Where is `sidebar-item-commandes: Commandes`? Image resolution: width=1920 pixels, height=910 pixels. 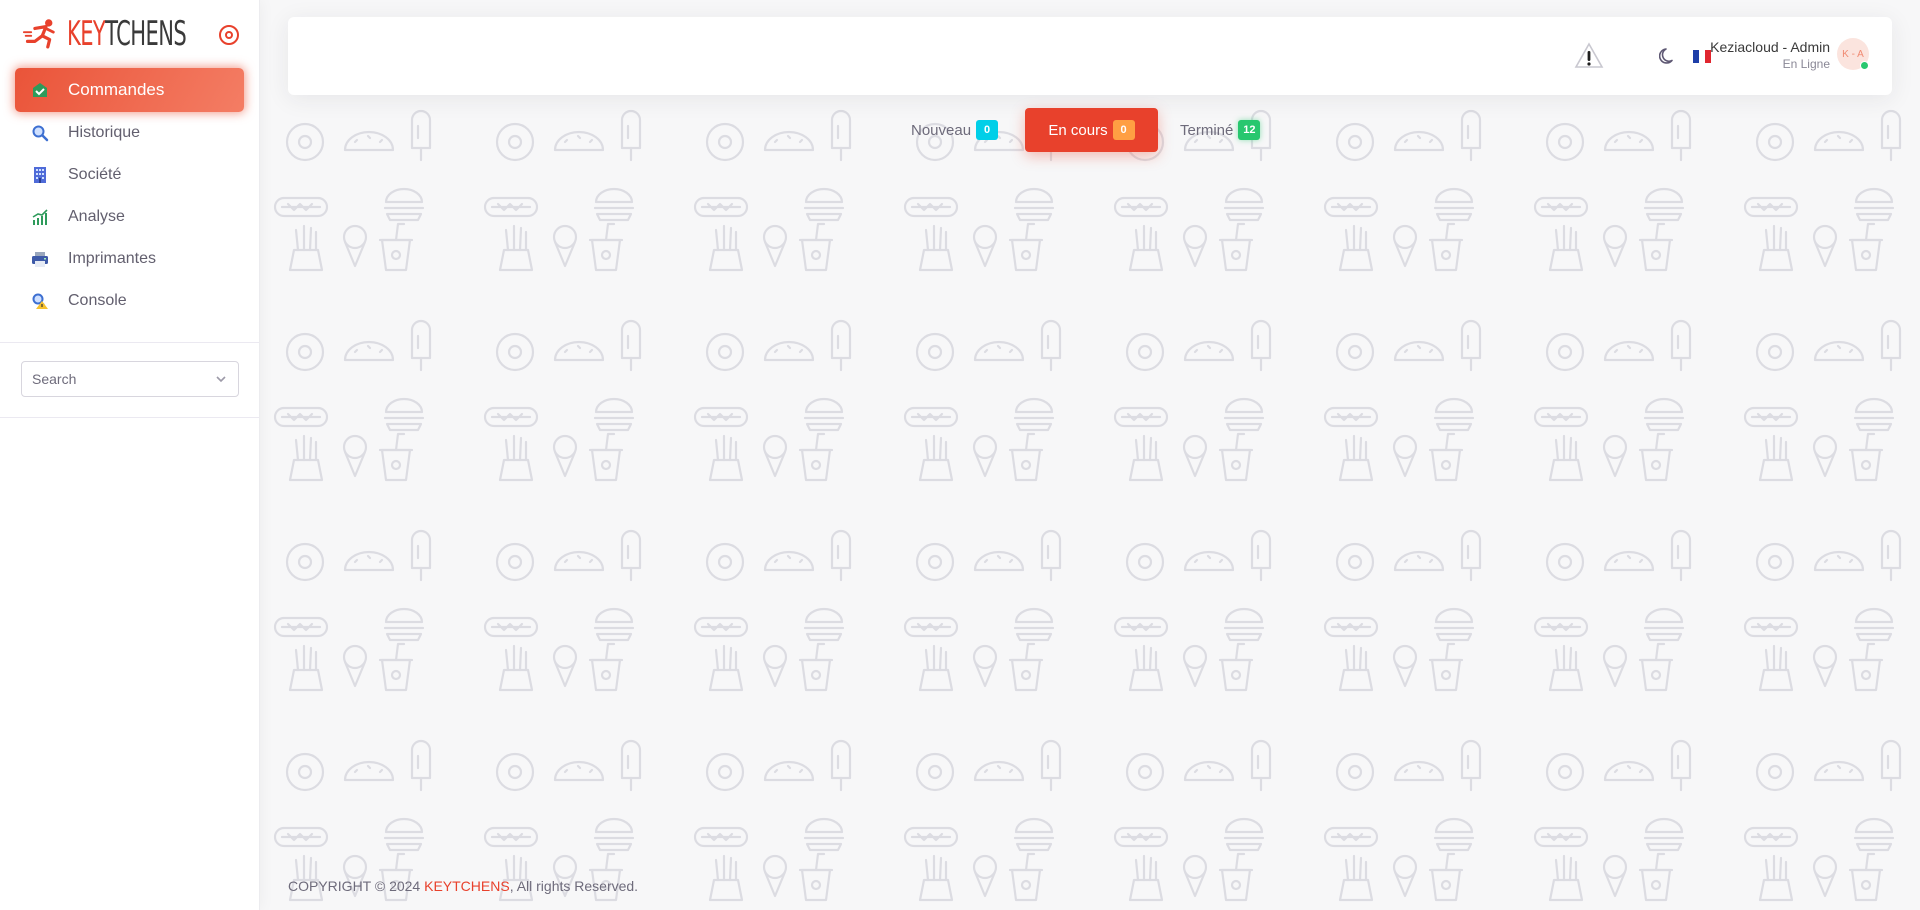 sidebar-item-commandes: Commandes is located at coordinates (129, 90).